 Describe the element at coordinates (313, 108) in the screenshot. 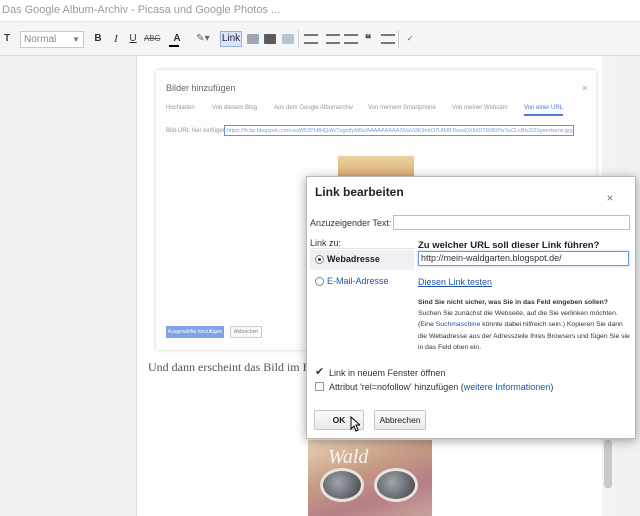

I see `tab-albumarchiv: Aus dem Google Albumarchiv` at that location.